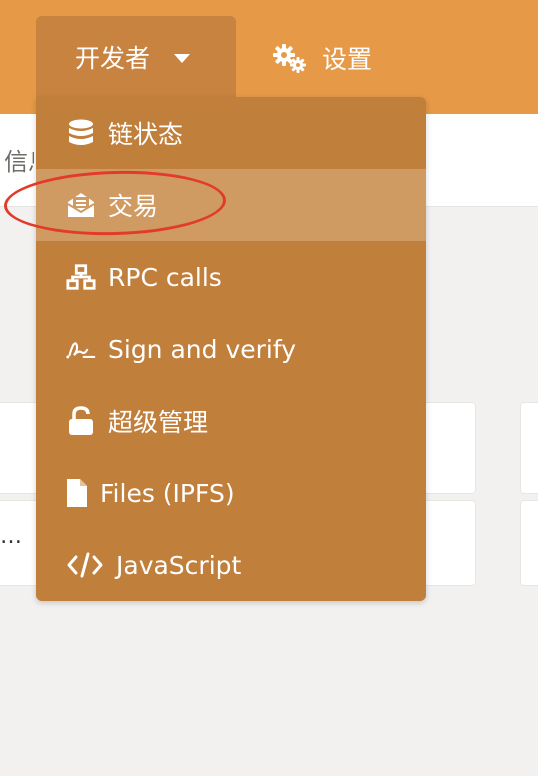 The width and height of the screenshot is (538, 776). I want to click on envelope-open-icon, so click(81, 205).